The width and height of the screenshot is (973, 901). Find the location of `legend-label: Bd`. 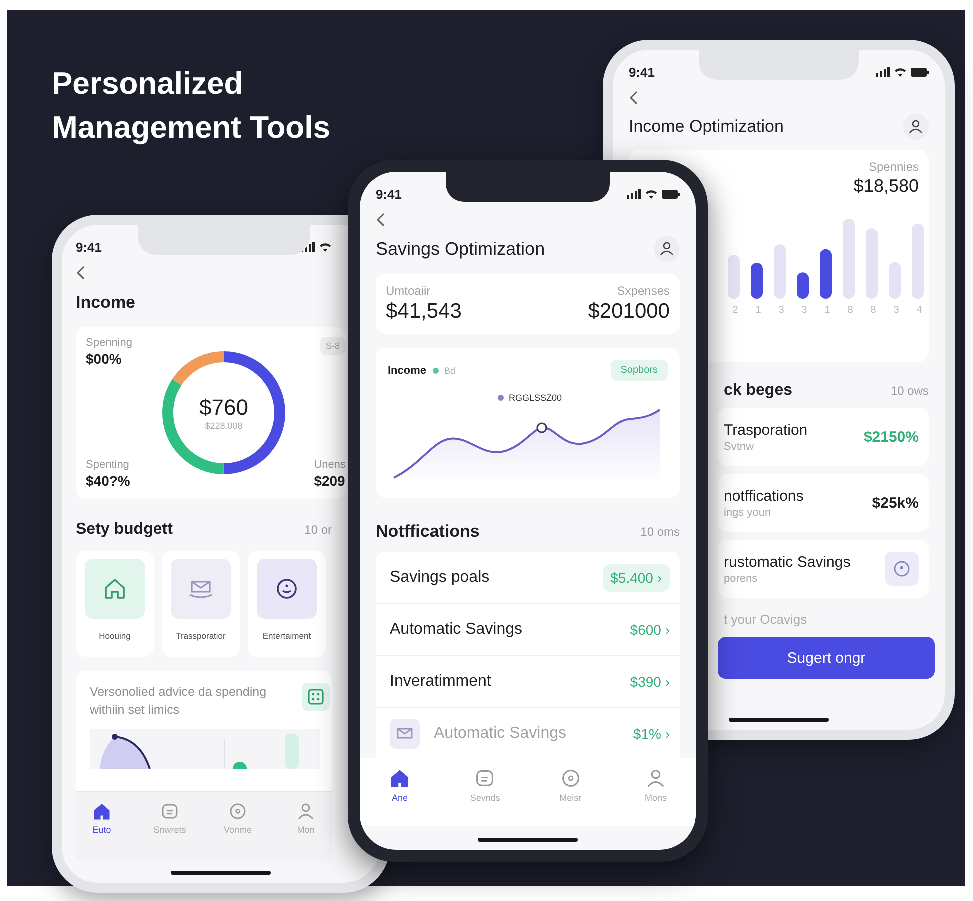

legend-label: Bd is located at coordinates (450, 371).